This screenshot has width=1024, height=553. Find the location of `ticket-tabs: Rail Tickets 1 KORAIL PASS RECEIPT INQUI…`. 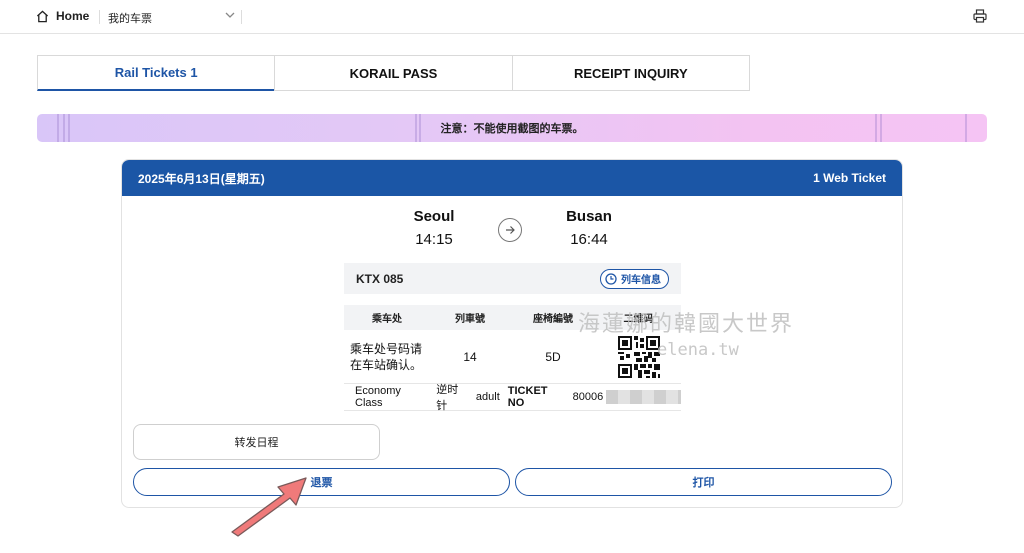

ticket-tabs: Rail Tickets 1 KORAIL PASS RECEIPT INQUI… is located at coordinates (393, 73).